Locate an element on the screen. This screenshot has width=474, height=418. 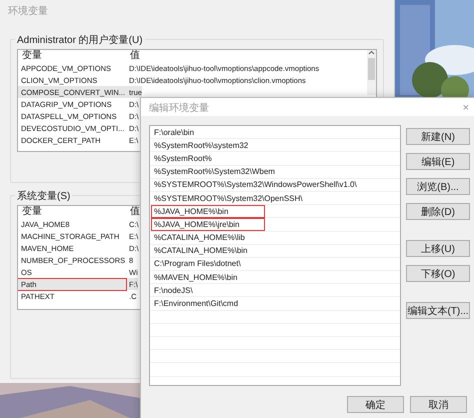
window-title: 环境变量 is located at coordinates (28, 11).